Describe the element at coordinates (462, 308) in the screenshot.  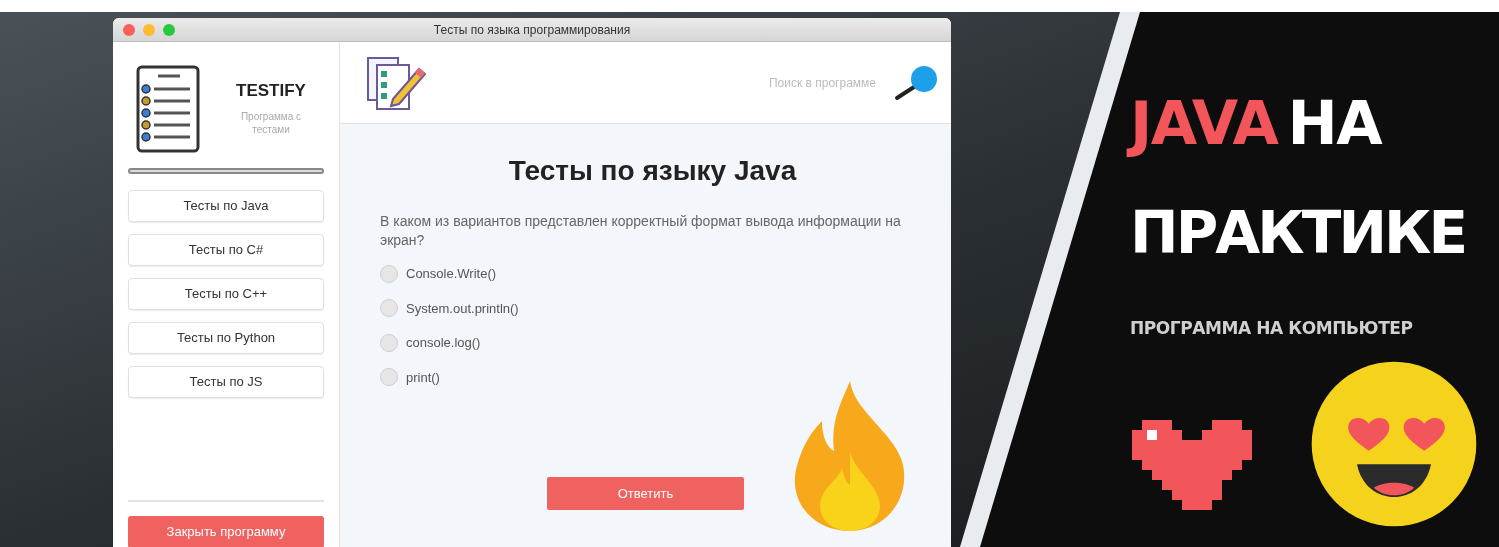
I see `option-label: System.out.println()` at that location.